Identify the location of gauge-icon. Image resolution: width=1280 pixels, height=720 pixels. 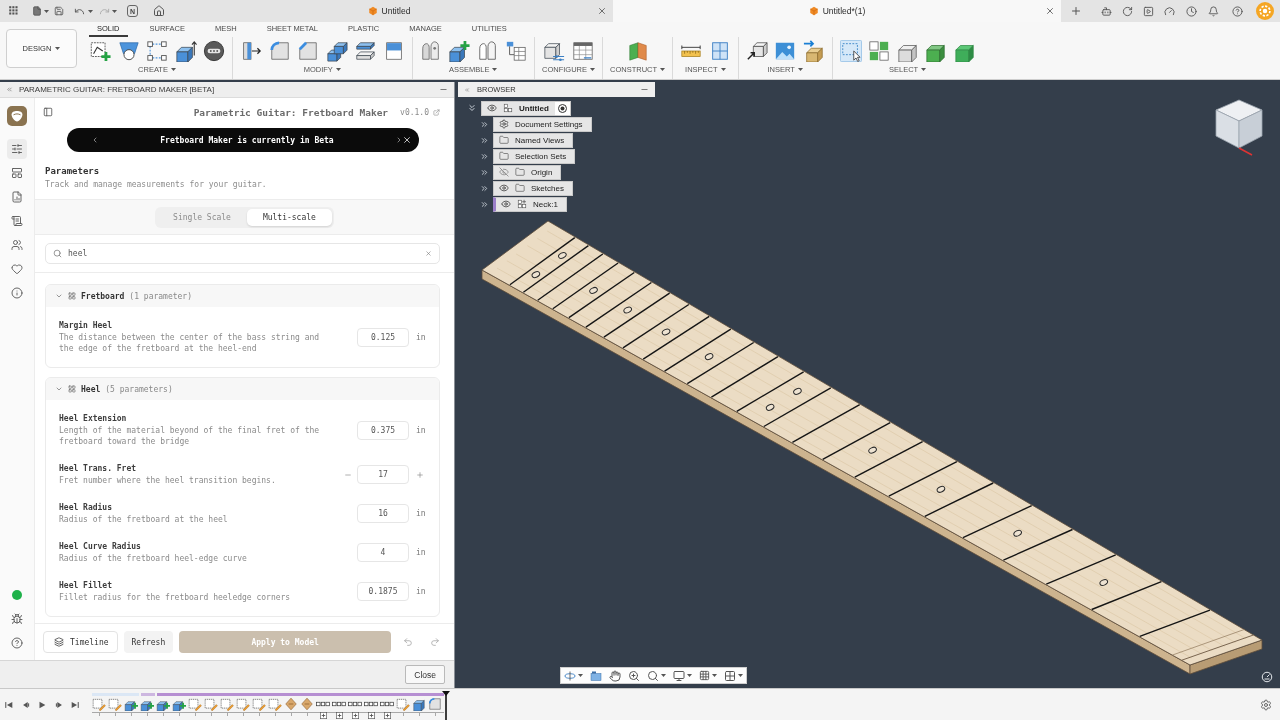
(1169, 11).